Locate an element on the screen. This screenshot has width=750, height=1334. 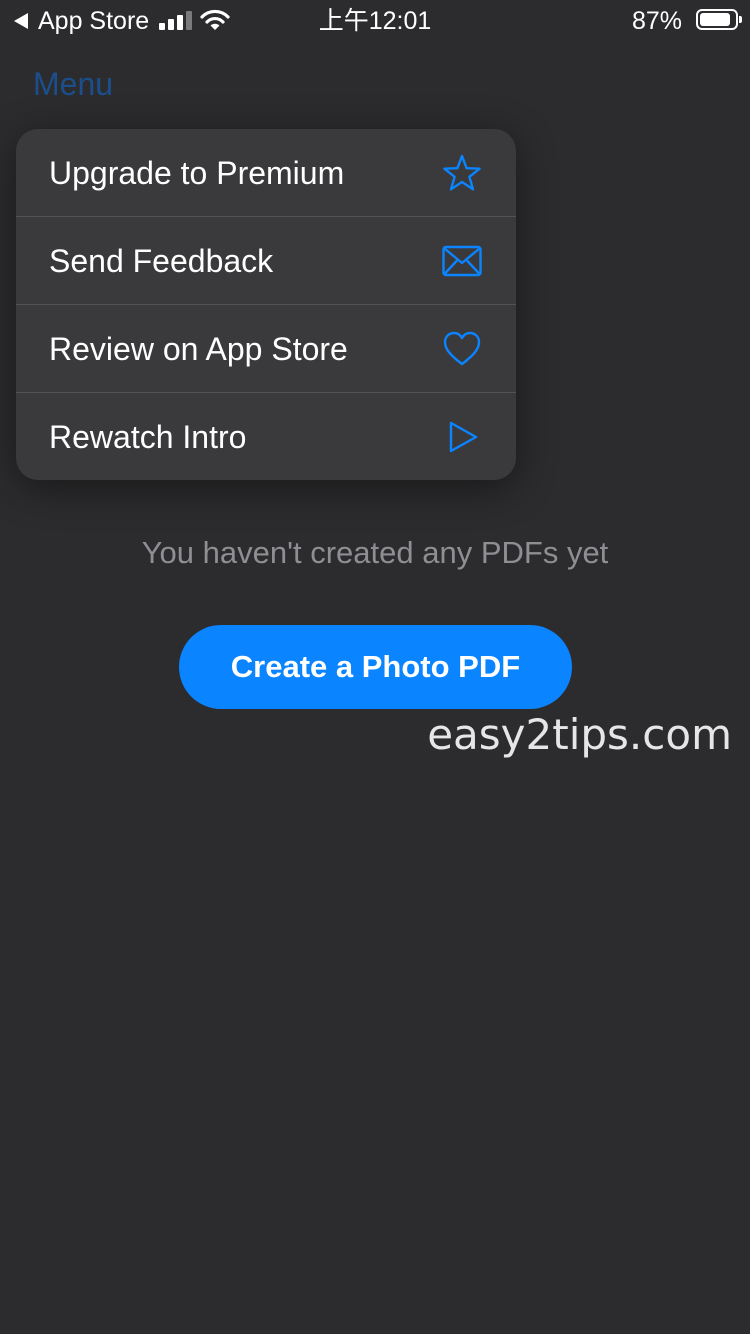
menu-item-send-feedback: Send Feedback is located at coordinates (266, 261).